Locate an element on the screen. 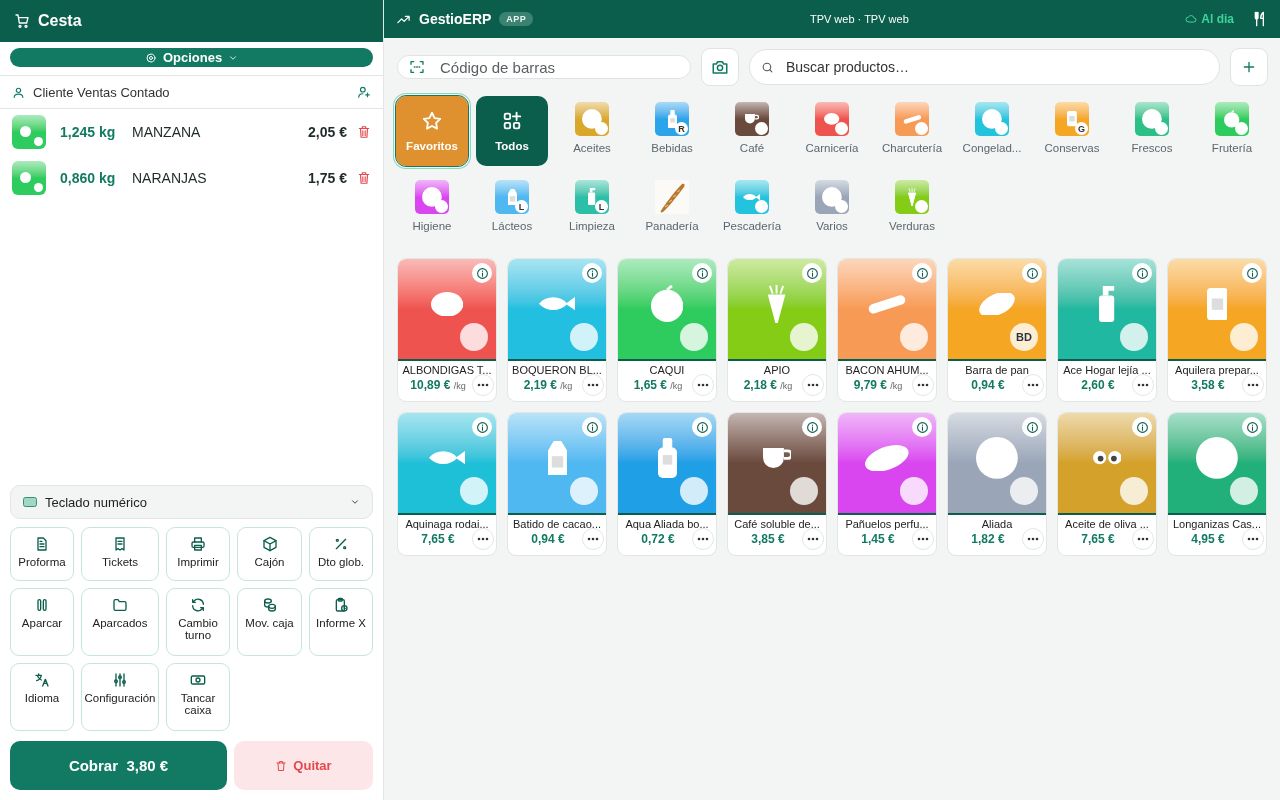  product-card: BACON AHUM... 9,79 € /kg is located at coordinates (887, 330).